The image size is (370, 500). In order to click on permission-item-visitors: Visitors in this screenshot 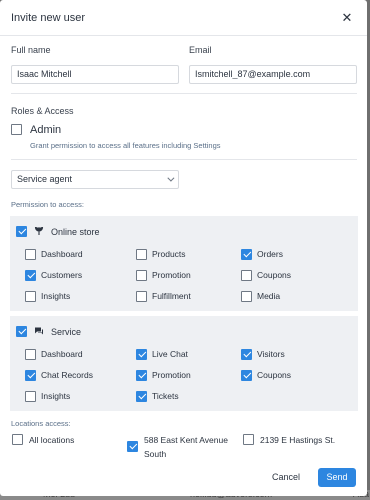, I will do `click(293, 354)`.